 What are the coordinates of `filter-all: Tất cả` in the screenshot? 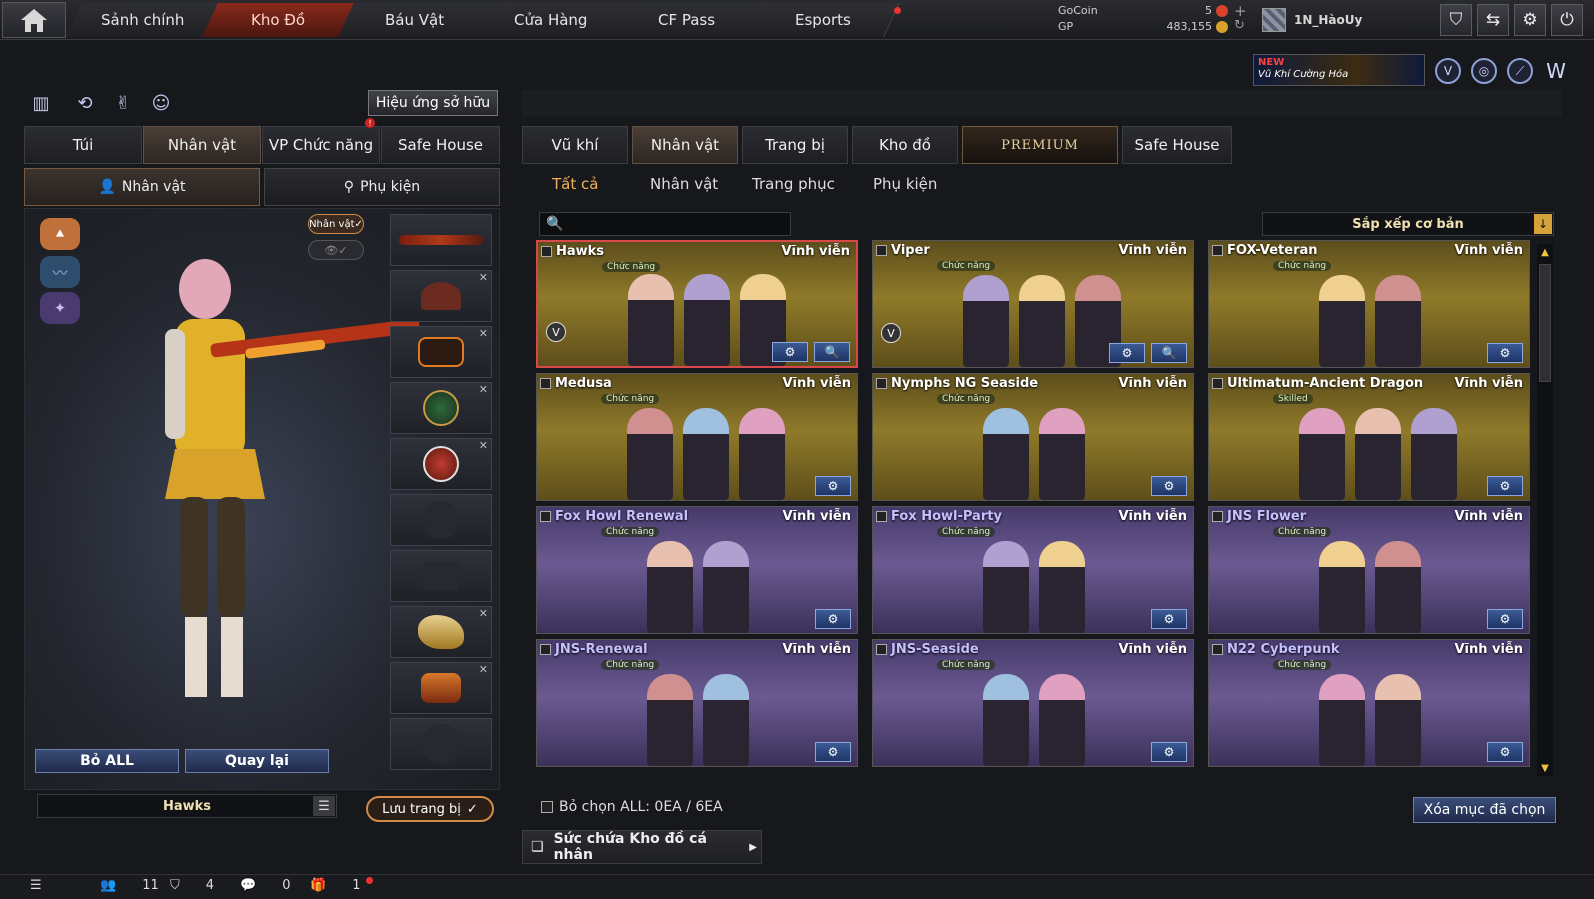 It's located at (575, 184).